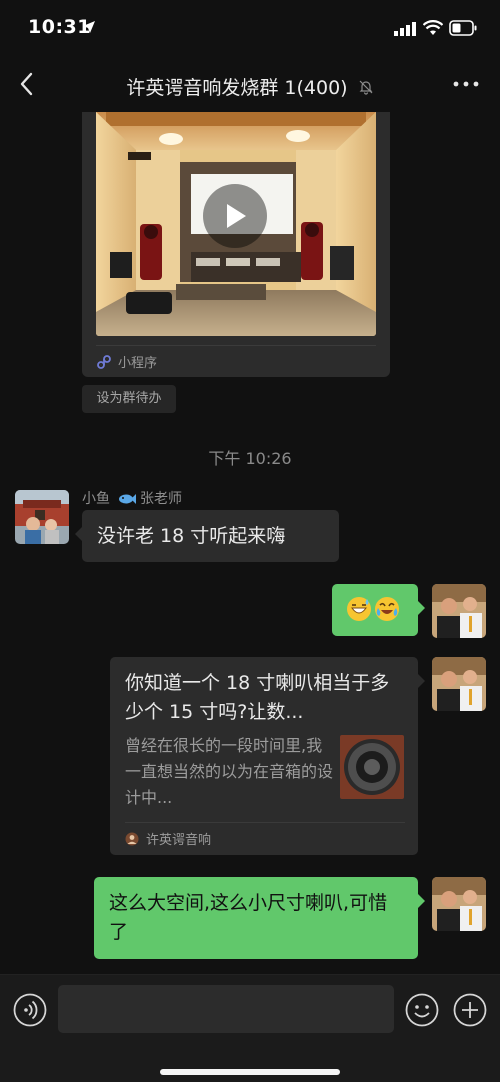  I want to click on chat-title-text: 许英谔音响发烧群 1(400), so click(237, 88).